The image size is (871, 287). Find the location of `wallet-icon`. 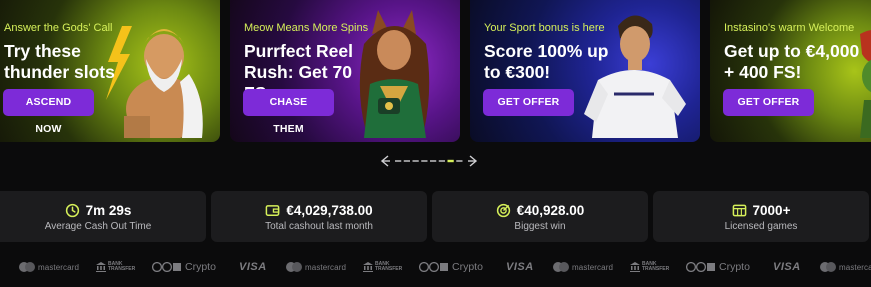

wallet-icon is located at coordinates (272, 210).